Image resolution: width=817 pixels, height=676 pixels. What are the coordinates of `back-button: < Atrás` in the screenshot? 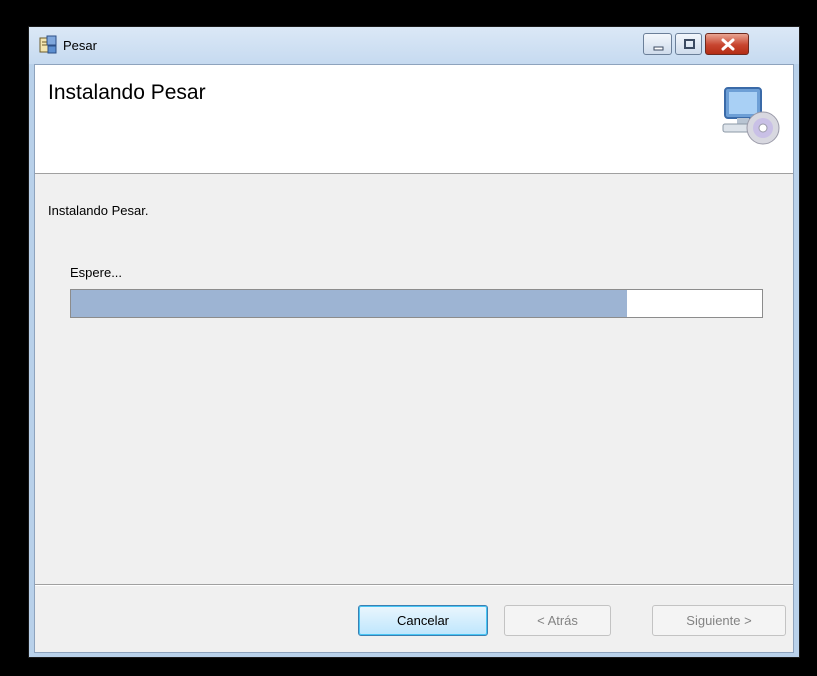 It's located at (557, 620).